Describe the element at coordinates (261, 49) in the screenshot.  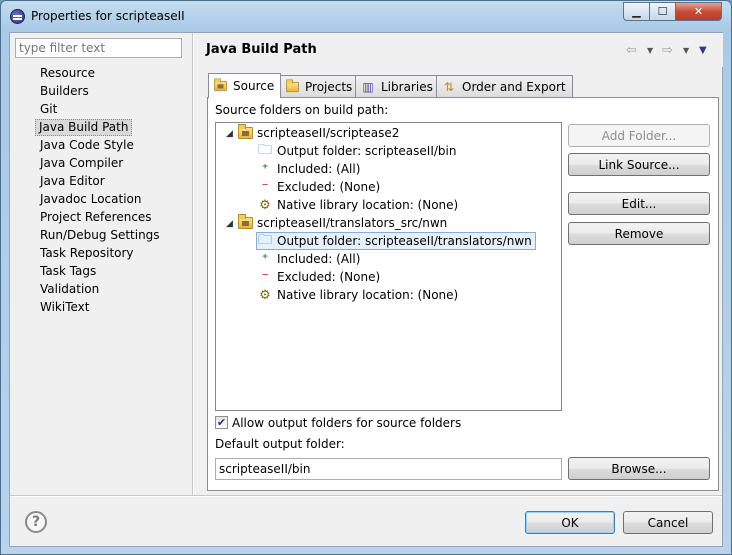
I see `page-title: Java Build Path` at that location.